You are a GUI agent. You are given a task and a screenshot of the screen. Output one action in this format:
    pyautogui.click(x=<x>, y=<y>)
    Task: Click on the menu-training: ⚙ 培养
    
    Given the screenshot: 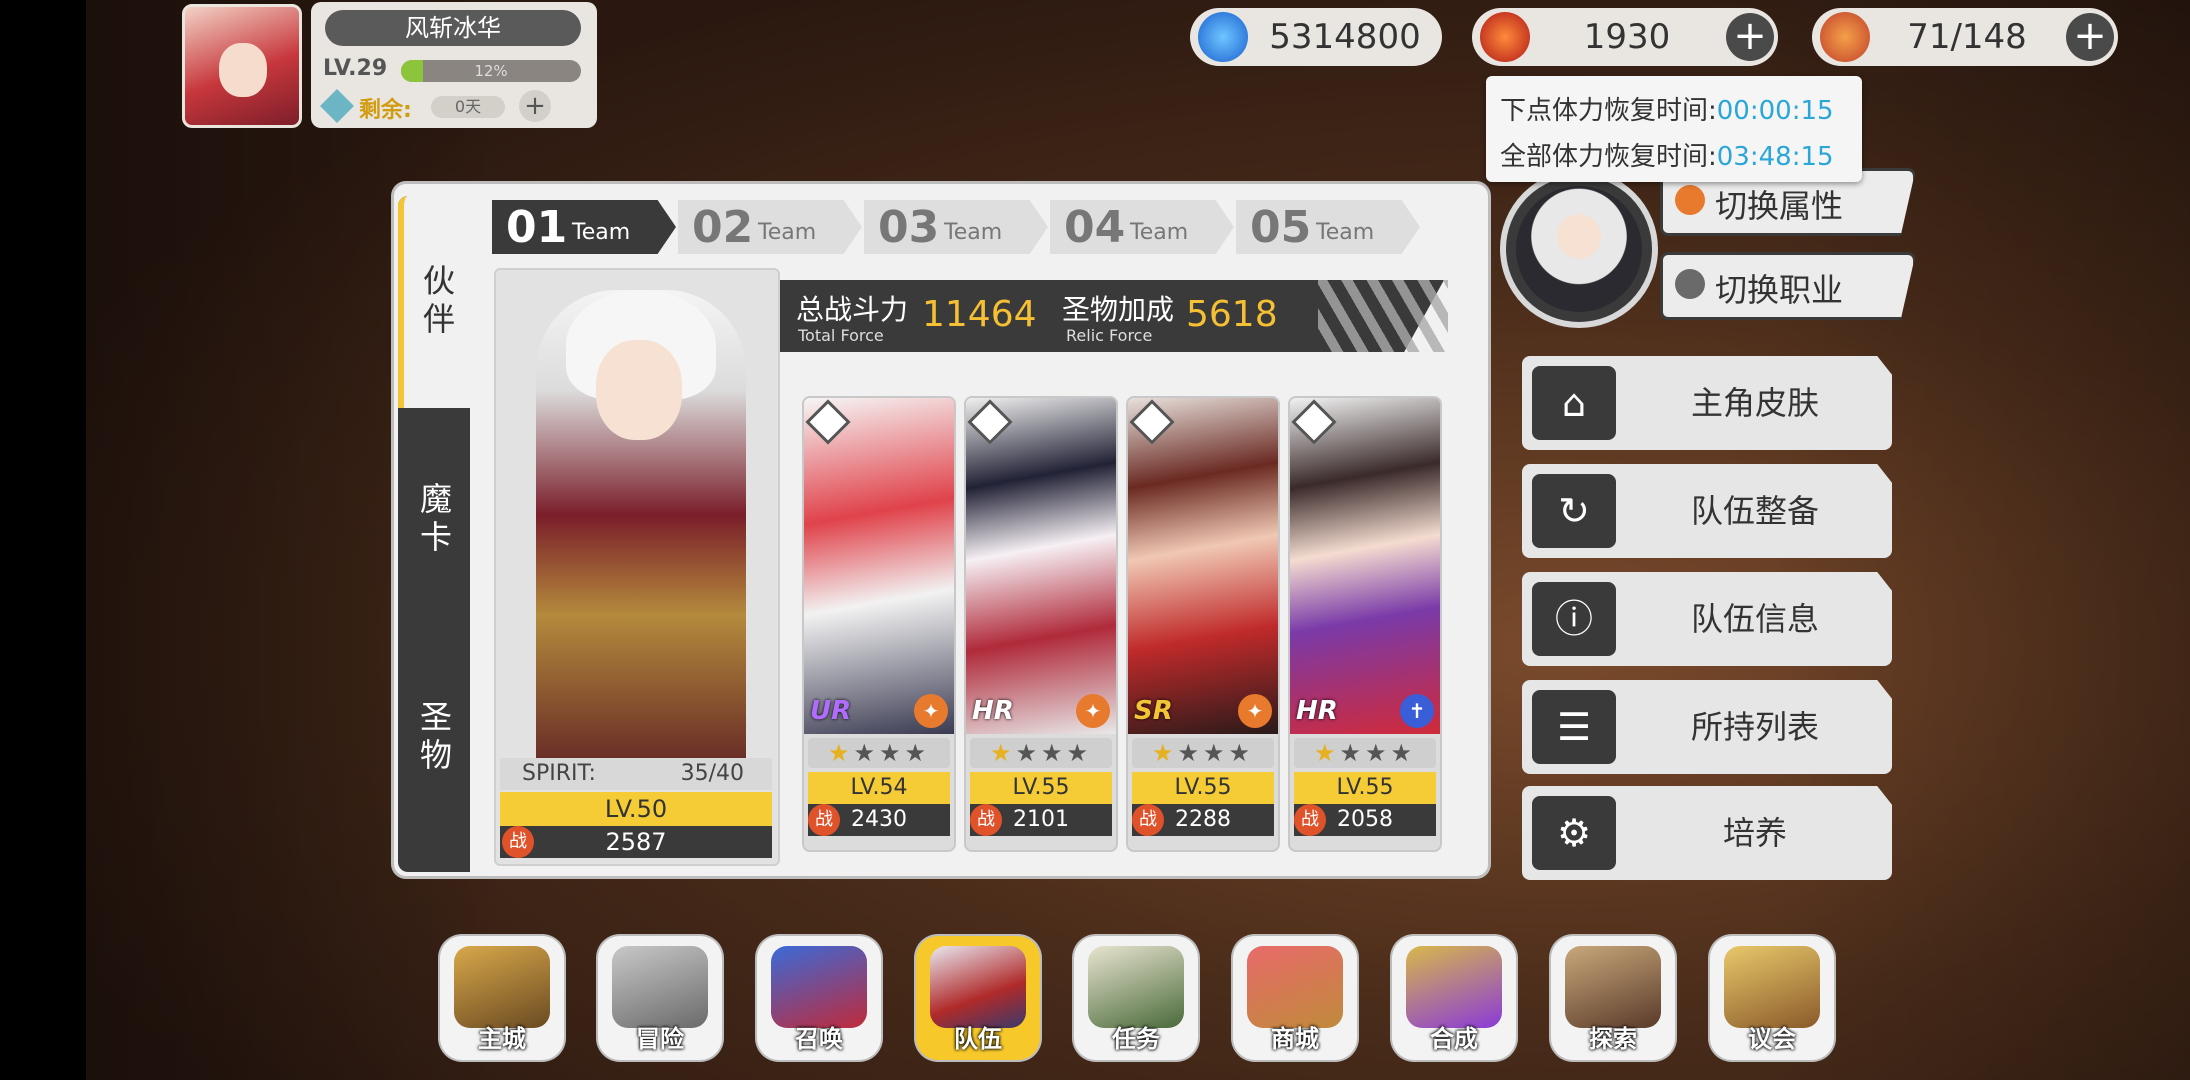 What is the action you would take?
    pyautogui.click(x=1707, y=833)
    